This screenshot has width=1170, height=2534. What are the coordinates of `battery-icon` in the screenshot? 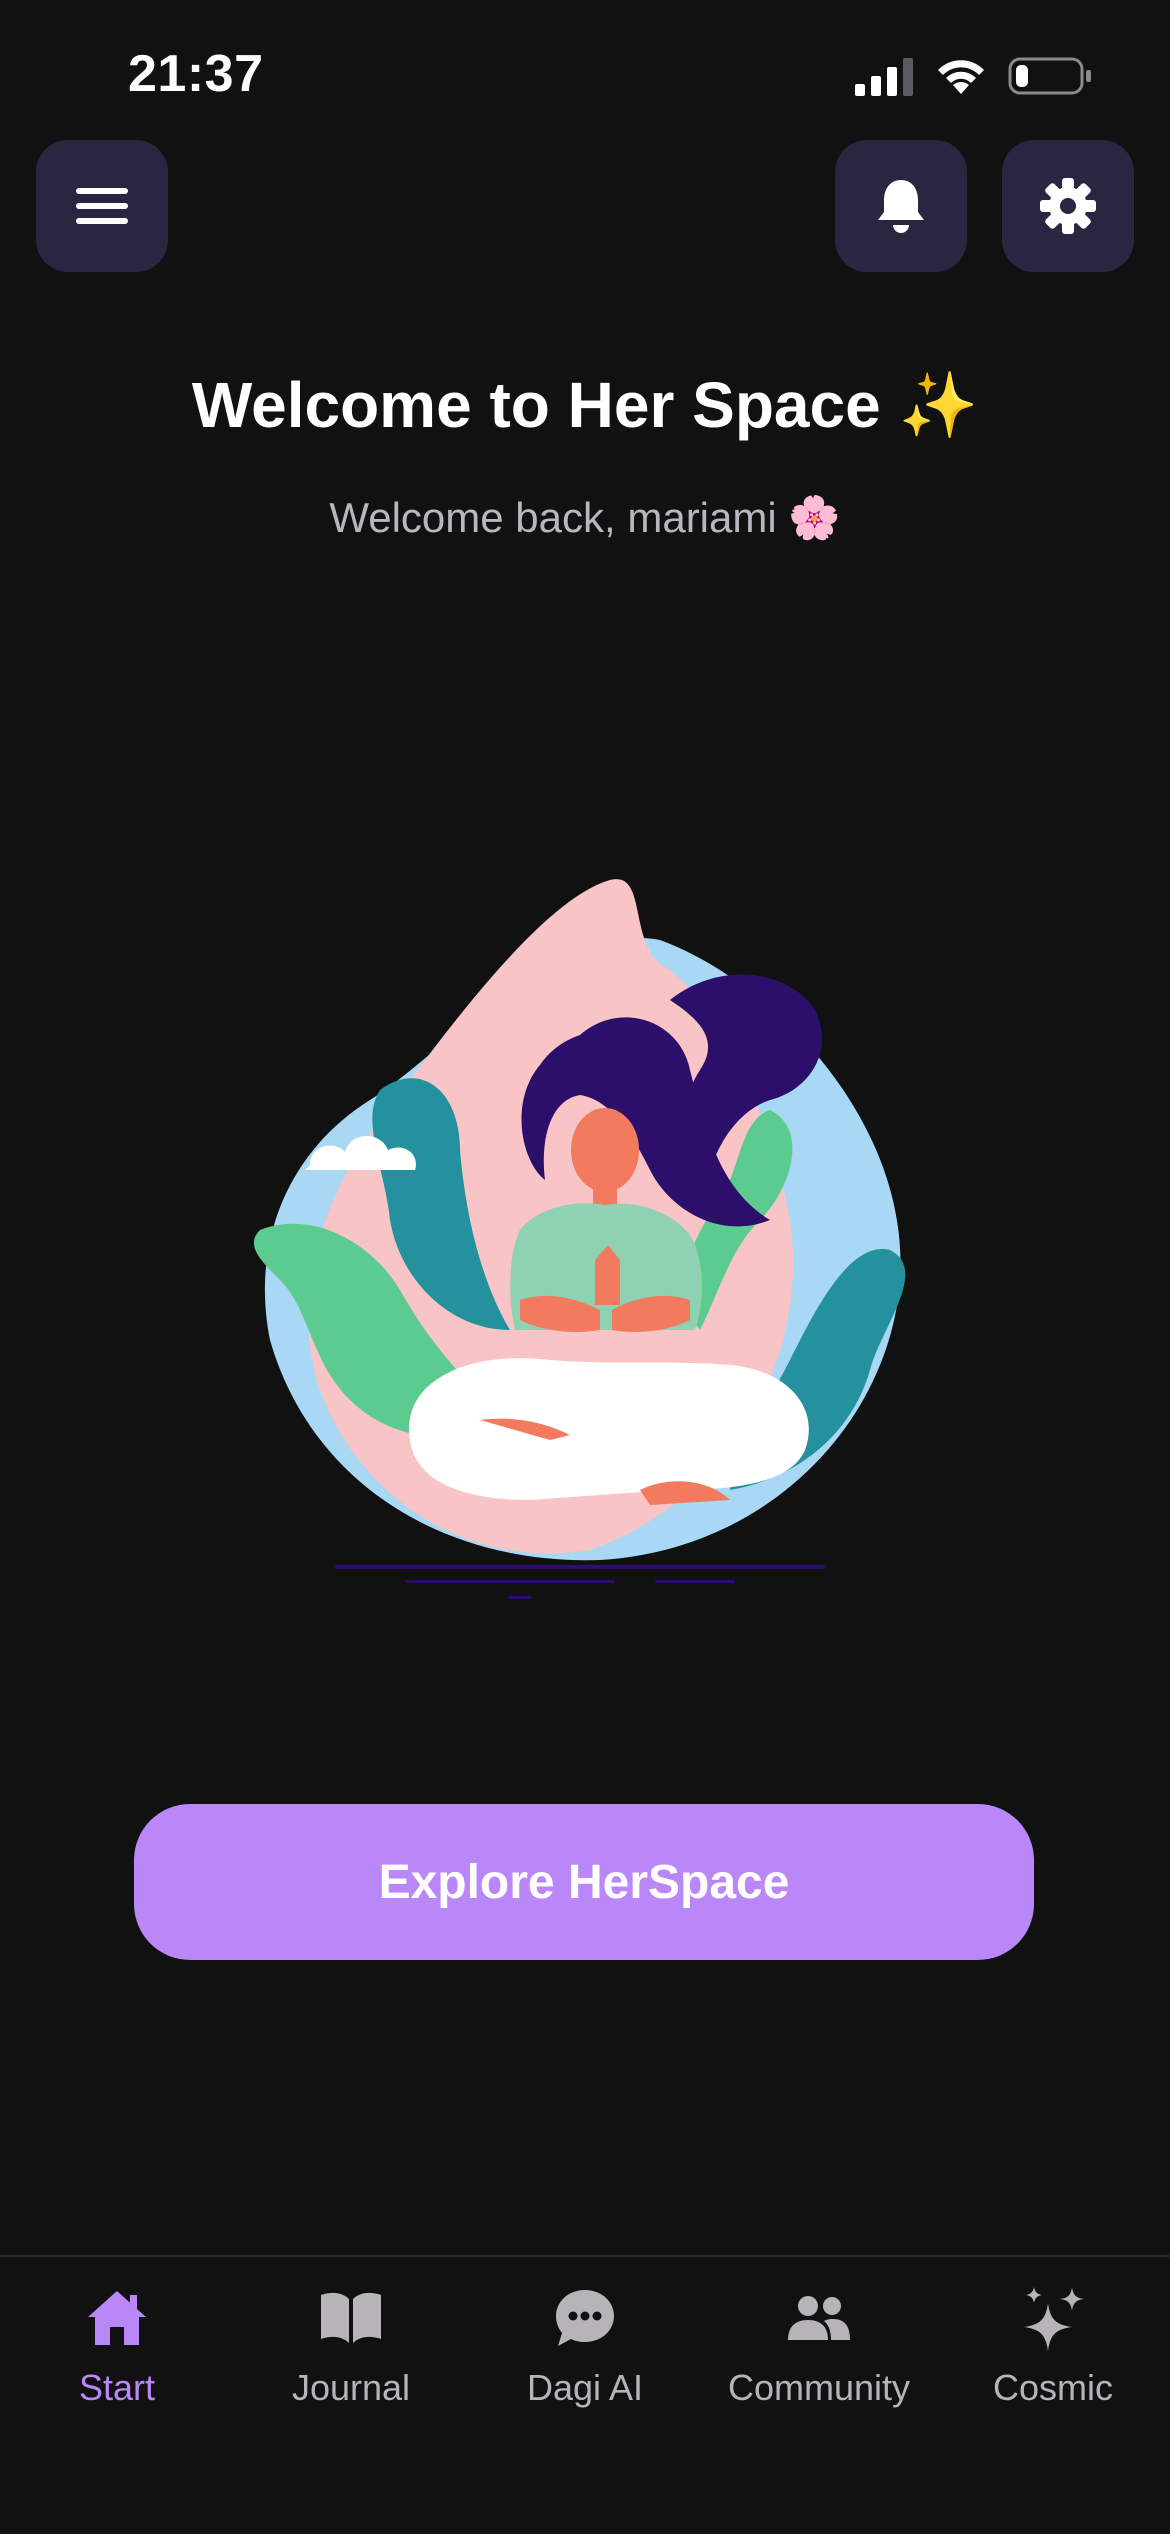 It's located at (1049, 76).